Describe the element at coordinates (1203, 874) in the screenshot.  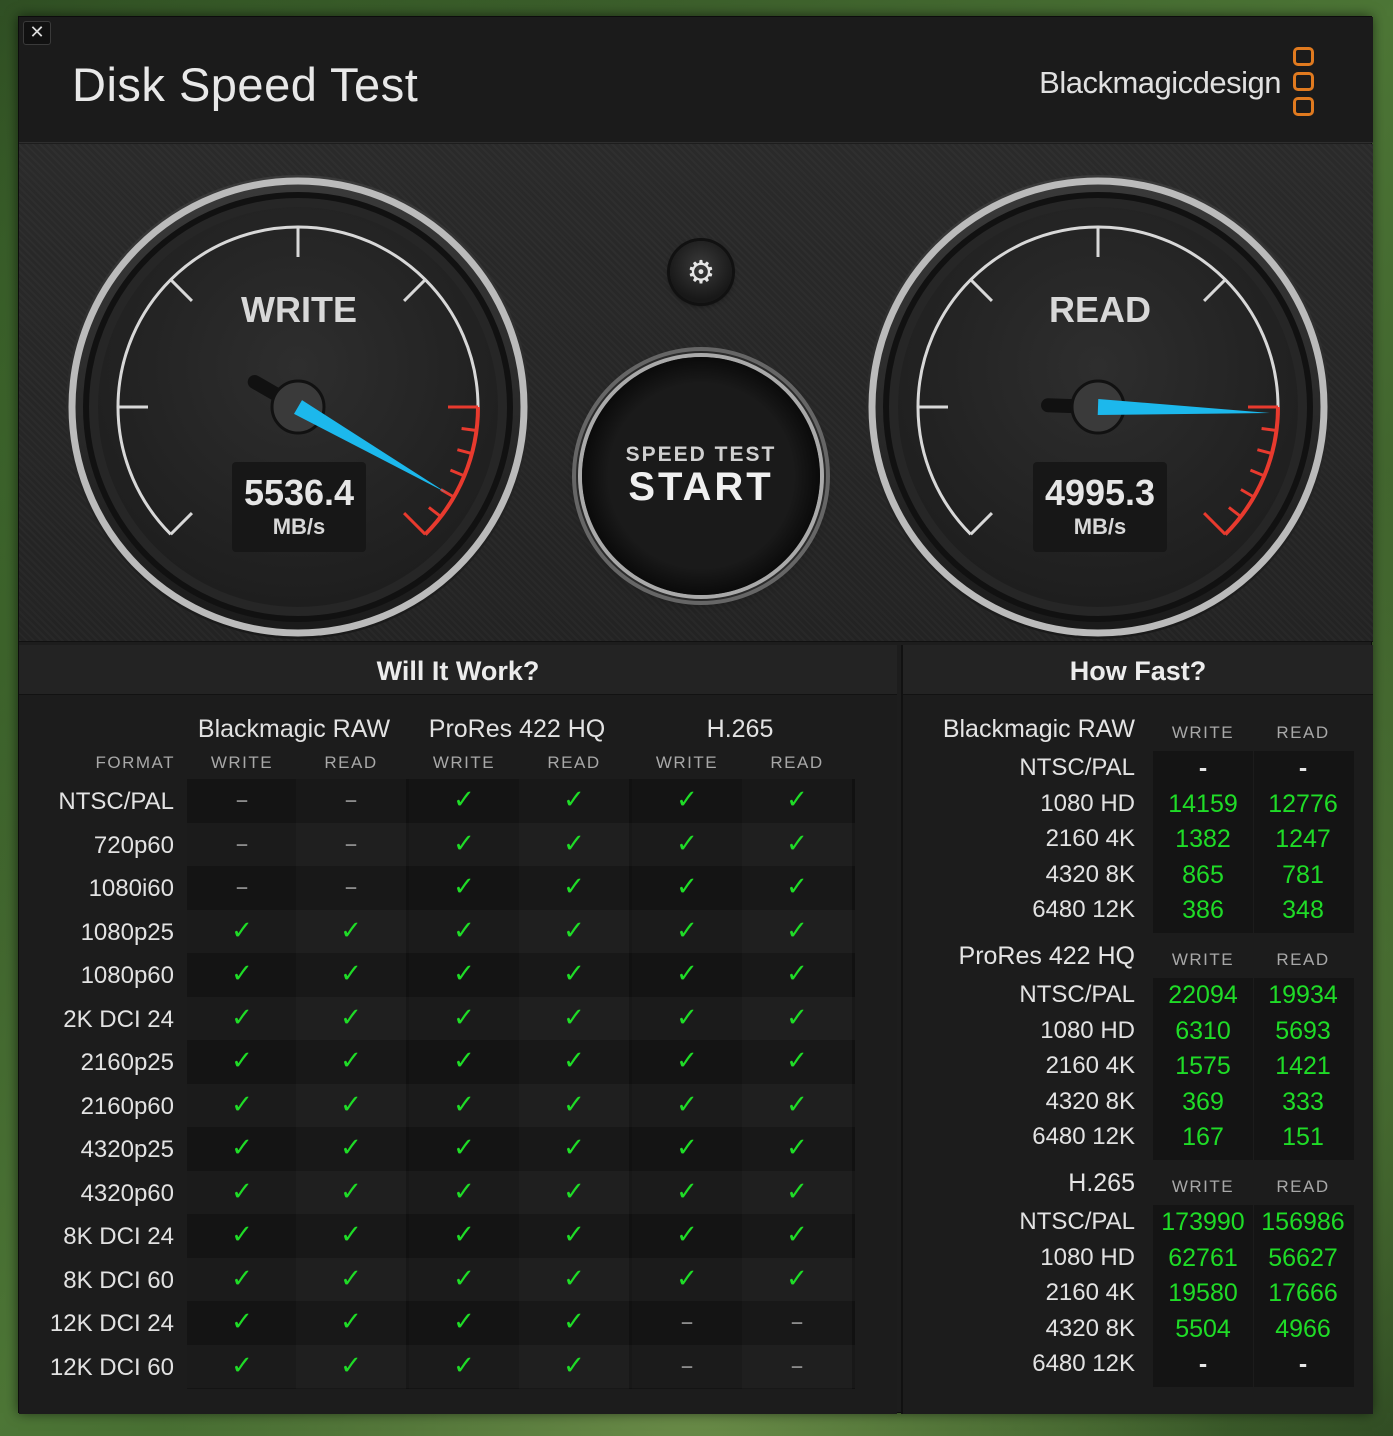
I see `write-fps-value: 865` at that location.